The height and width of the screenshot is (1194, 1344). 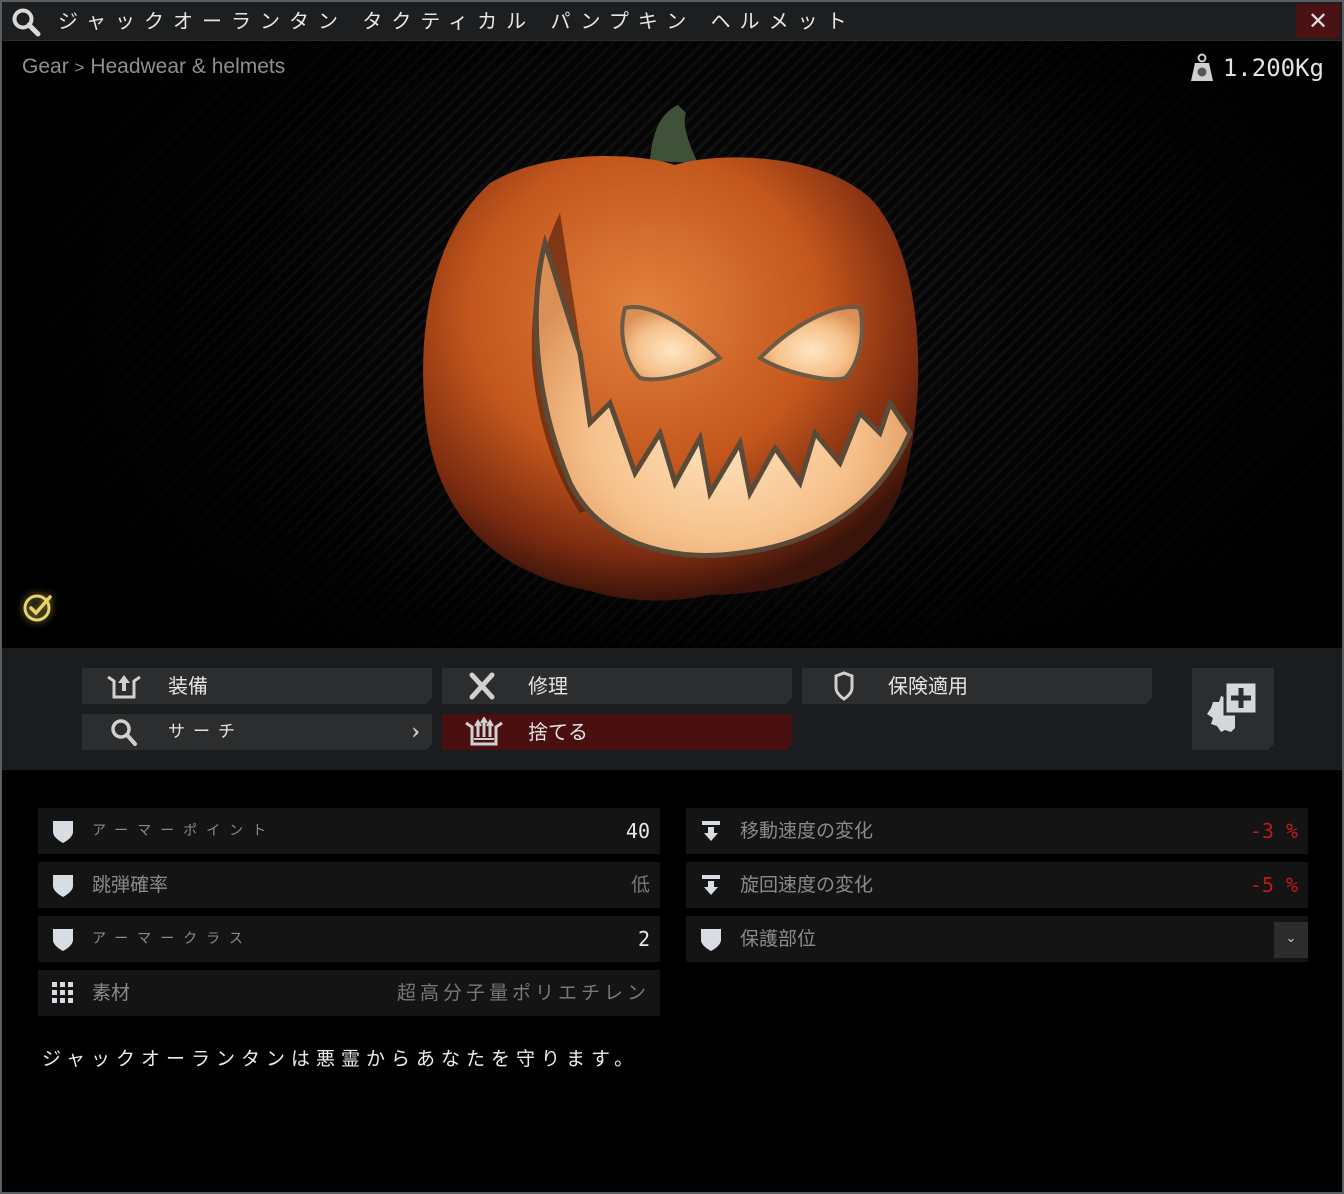 What do you see at coordinates (1273, 68) in the screenshot?
I see `weight-value: 1.200Kg` at bounding box center [1273, 68].